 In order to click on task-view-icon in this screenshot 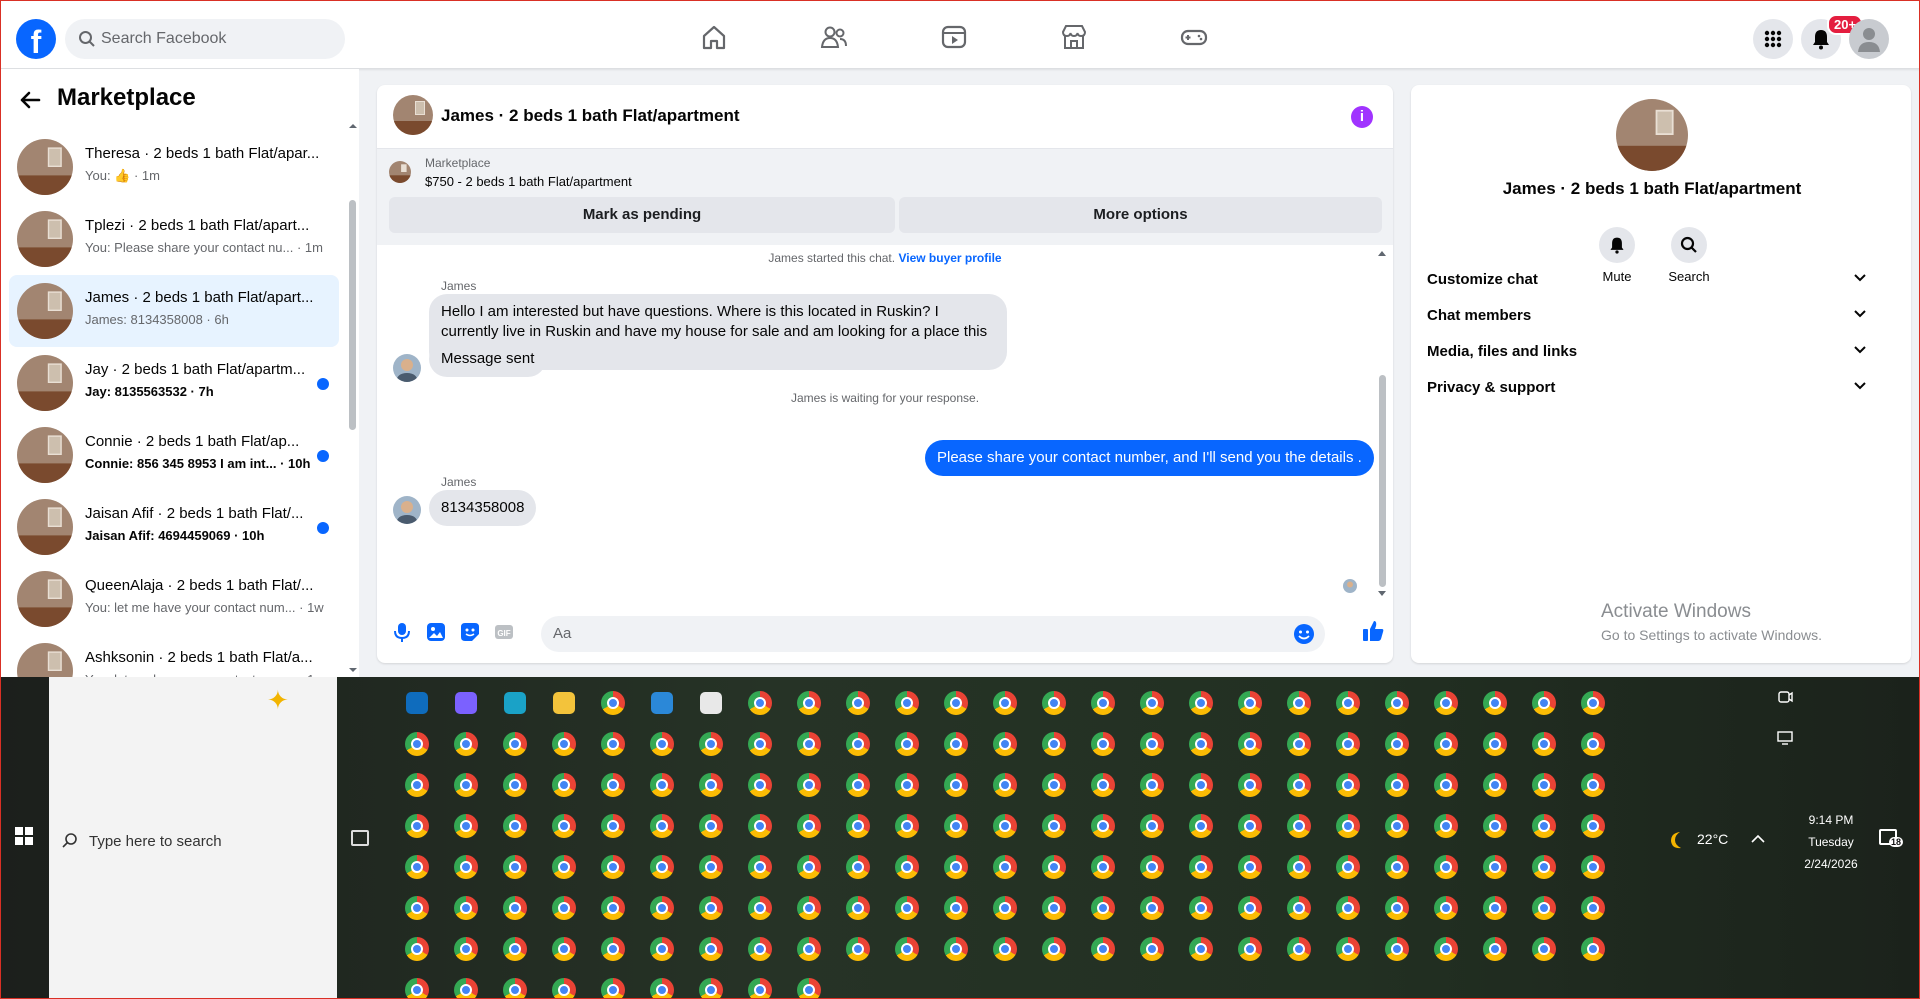, I will do `click(360, 838)`.